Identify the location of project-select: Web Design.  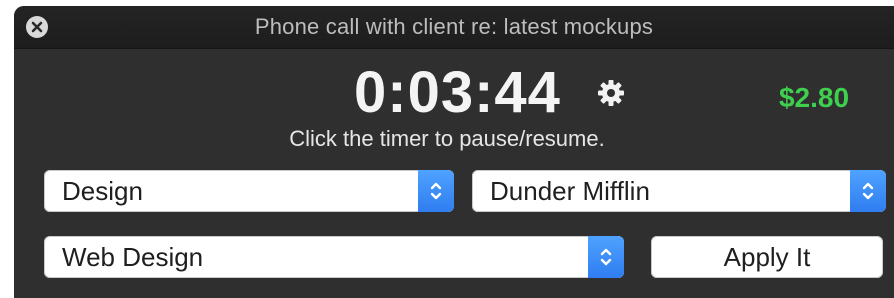
(334, 257).